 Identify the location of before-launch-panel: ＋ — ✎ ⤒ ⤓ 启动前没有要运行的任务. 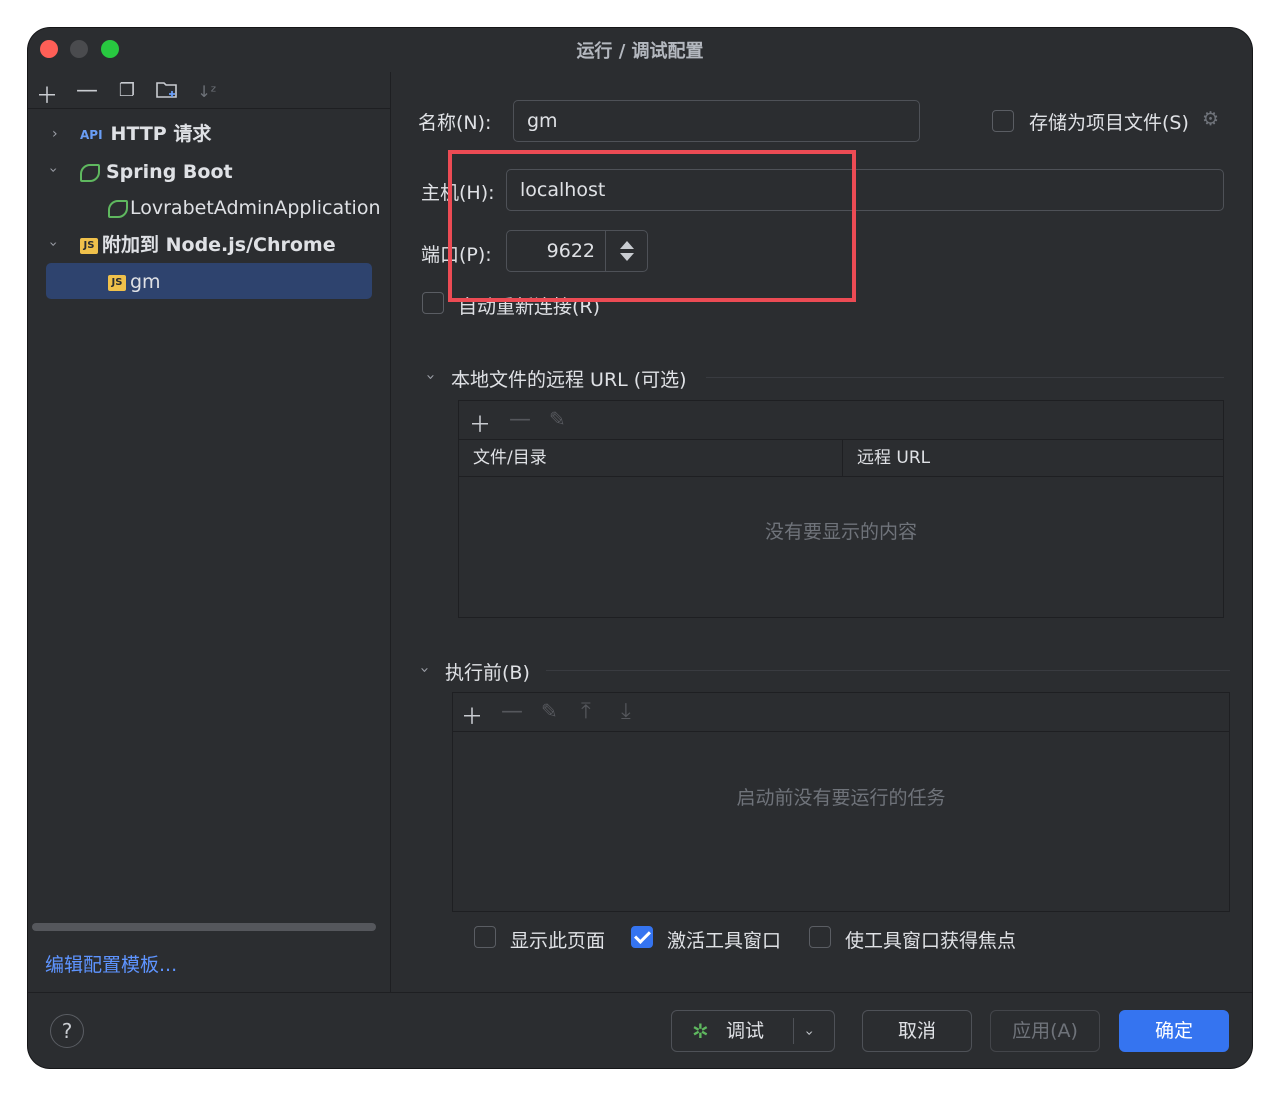
(841, 802).